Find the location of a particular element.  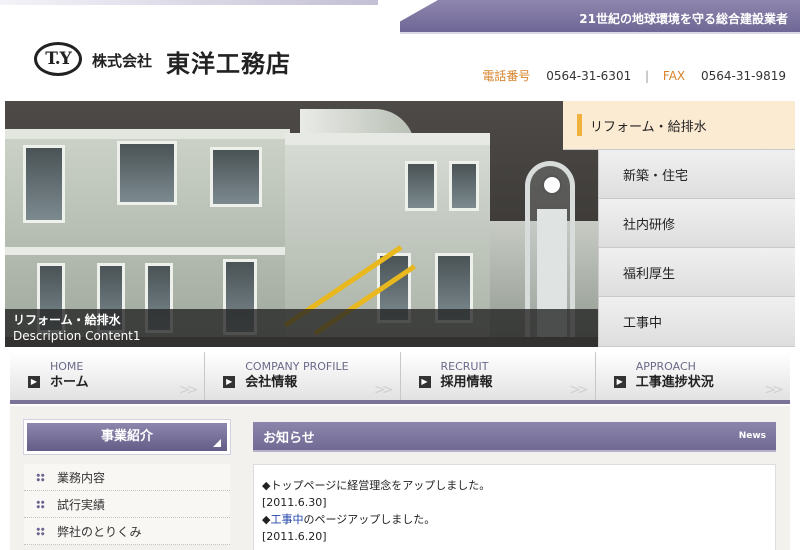

nav-home: ▶ HOME ホーム >> is located at coordinates (108, 376).